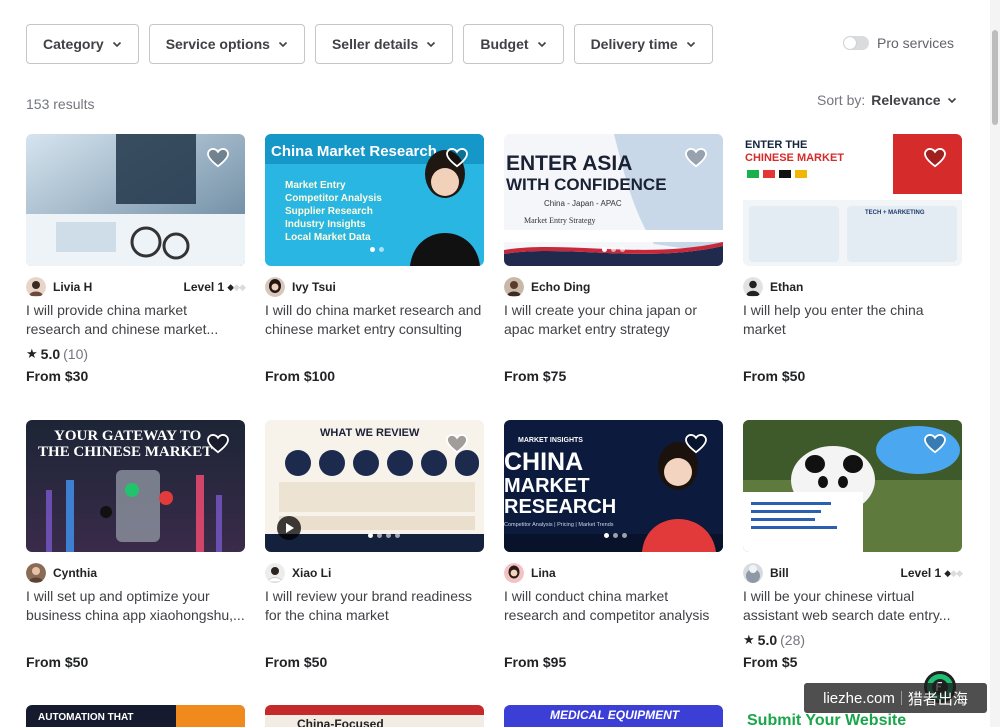 This screenshot has width=1000, height=727. What do you see at coordinates (770, 662) in the screenshot?
I see `gig-price: From $5` at bounding box center [770, 662].